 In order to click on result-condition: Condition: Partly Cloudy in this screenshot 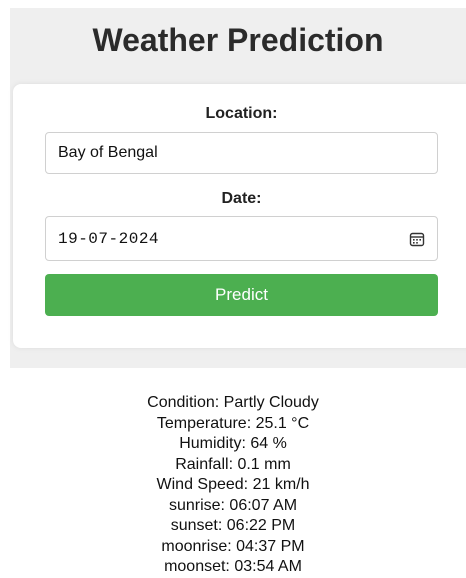, I will do `click(233, 402)`.